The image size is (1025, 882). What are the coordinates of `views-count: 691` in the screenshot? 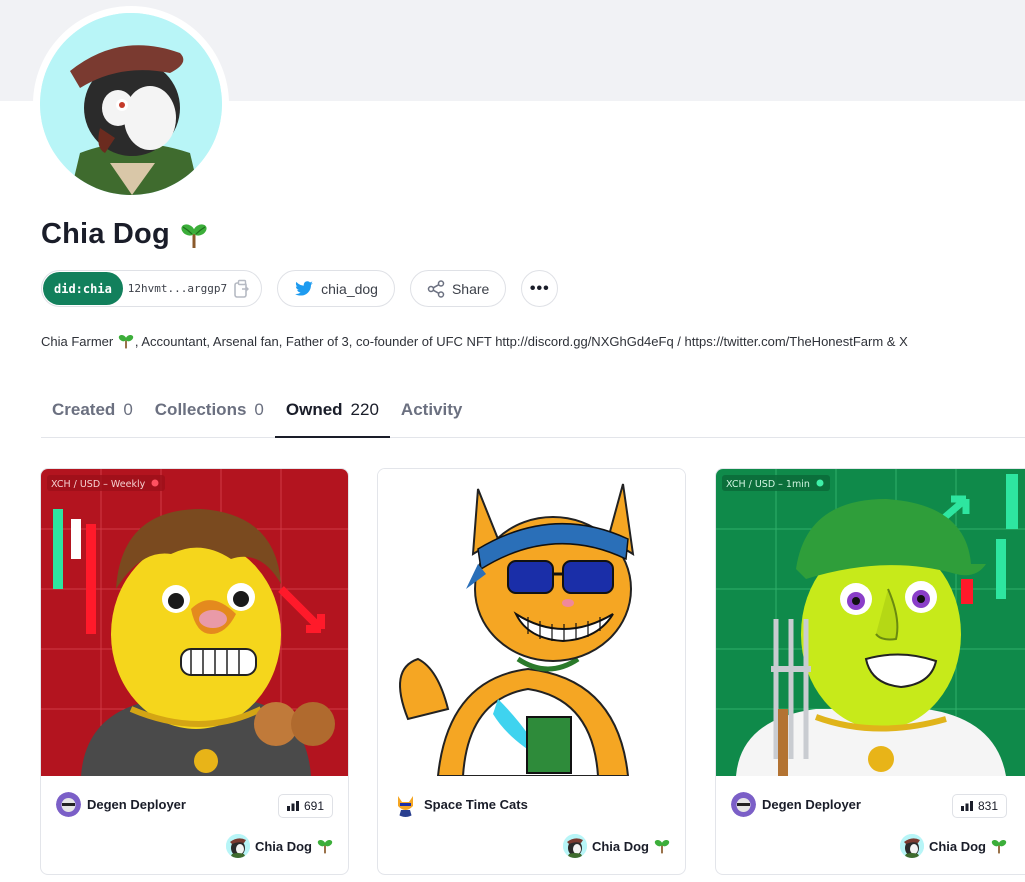 It's located at (313, 806).